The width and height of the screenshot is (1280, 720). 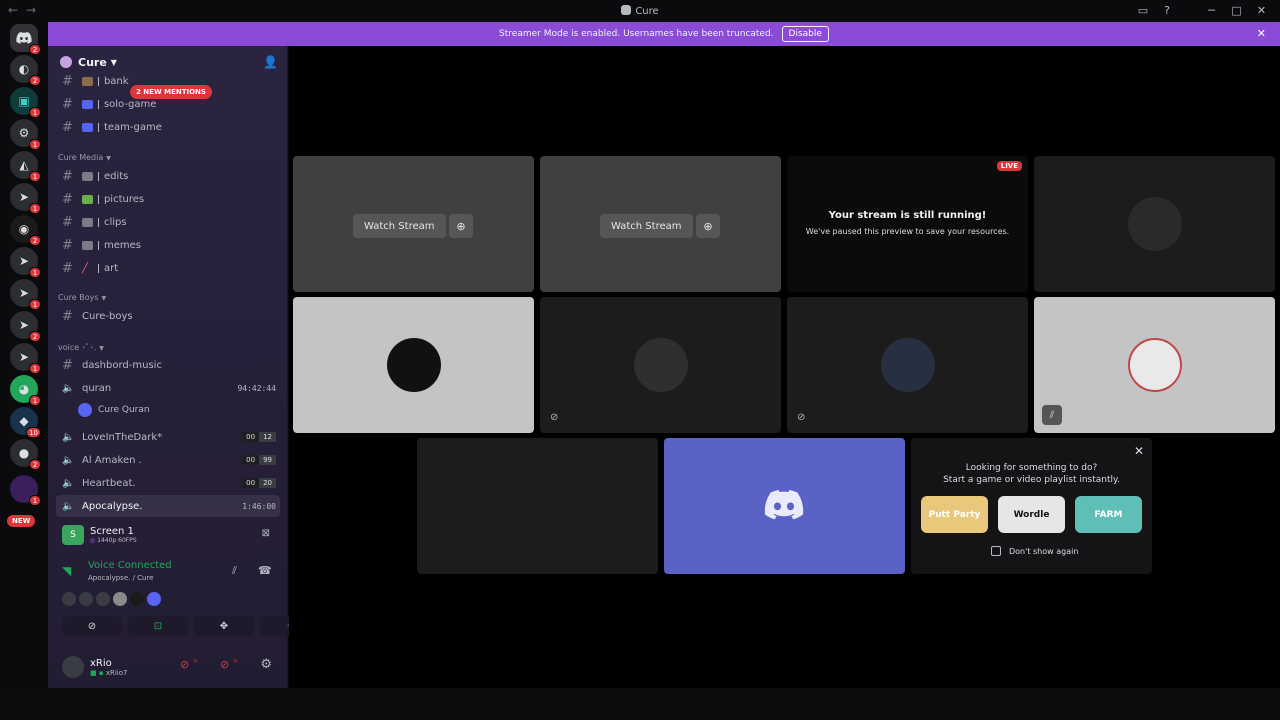 I want to click on film-icon, so click(x=87, y=222).